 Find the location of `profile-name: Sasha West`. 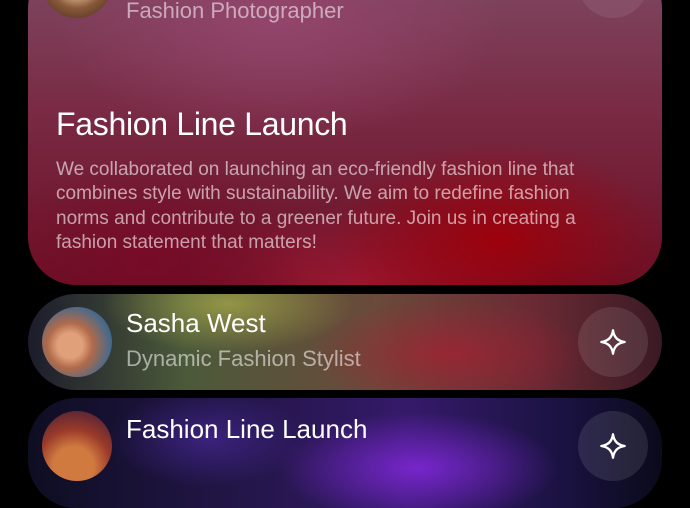

profile-name: Sasha West is located at coordinates (196, 323).